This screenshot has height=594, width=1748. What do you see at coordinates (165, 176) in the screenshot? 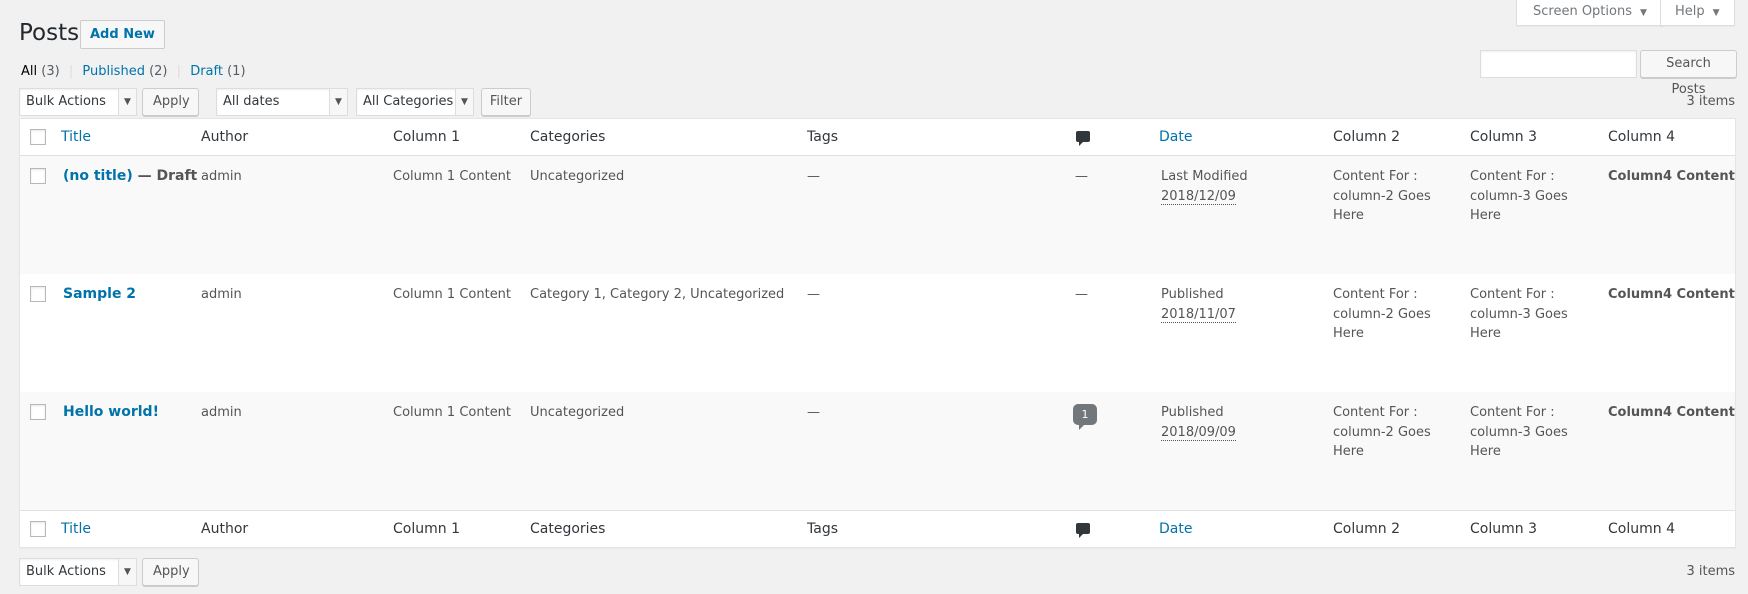
I see `post-state: — Draft` at bounding box center [165, 176].